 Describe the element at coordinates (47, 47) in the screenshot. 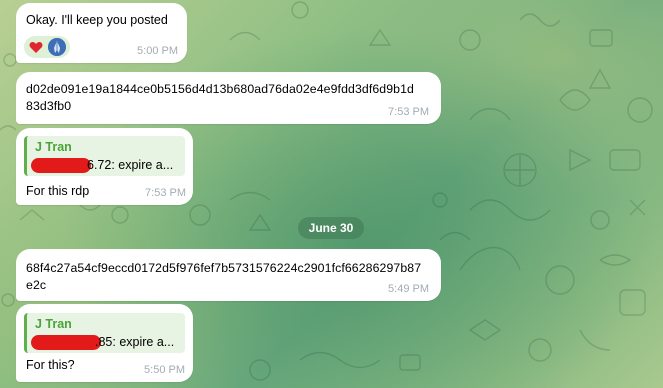

I see `reactions-bar` at that location.